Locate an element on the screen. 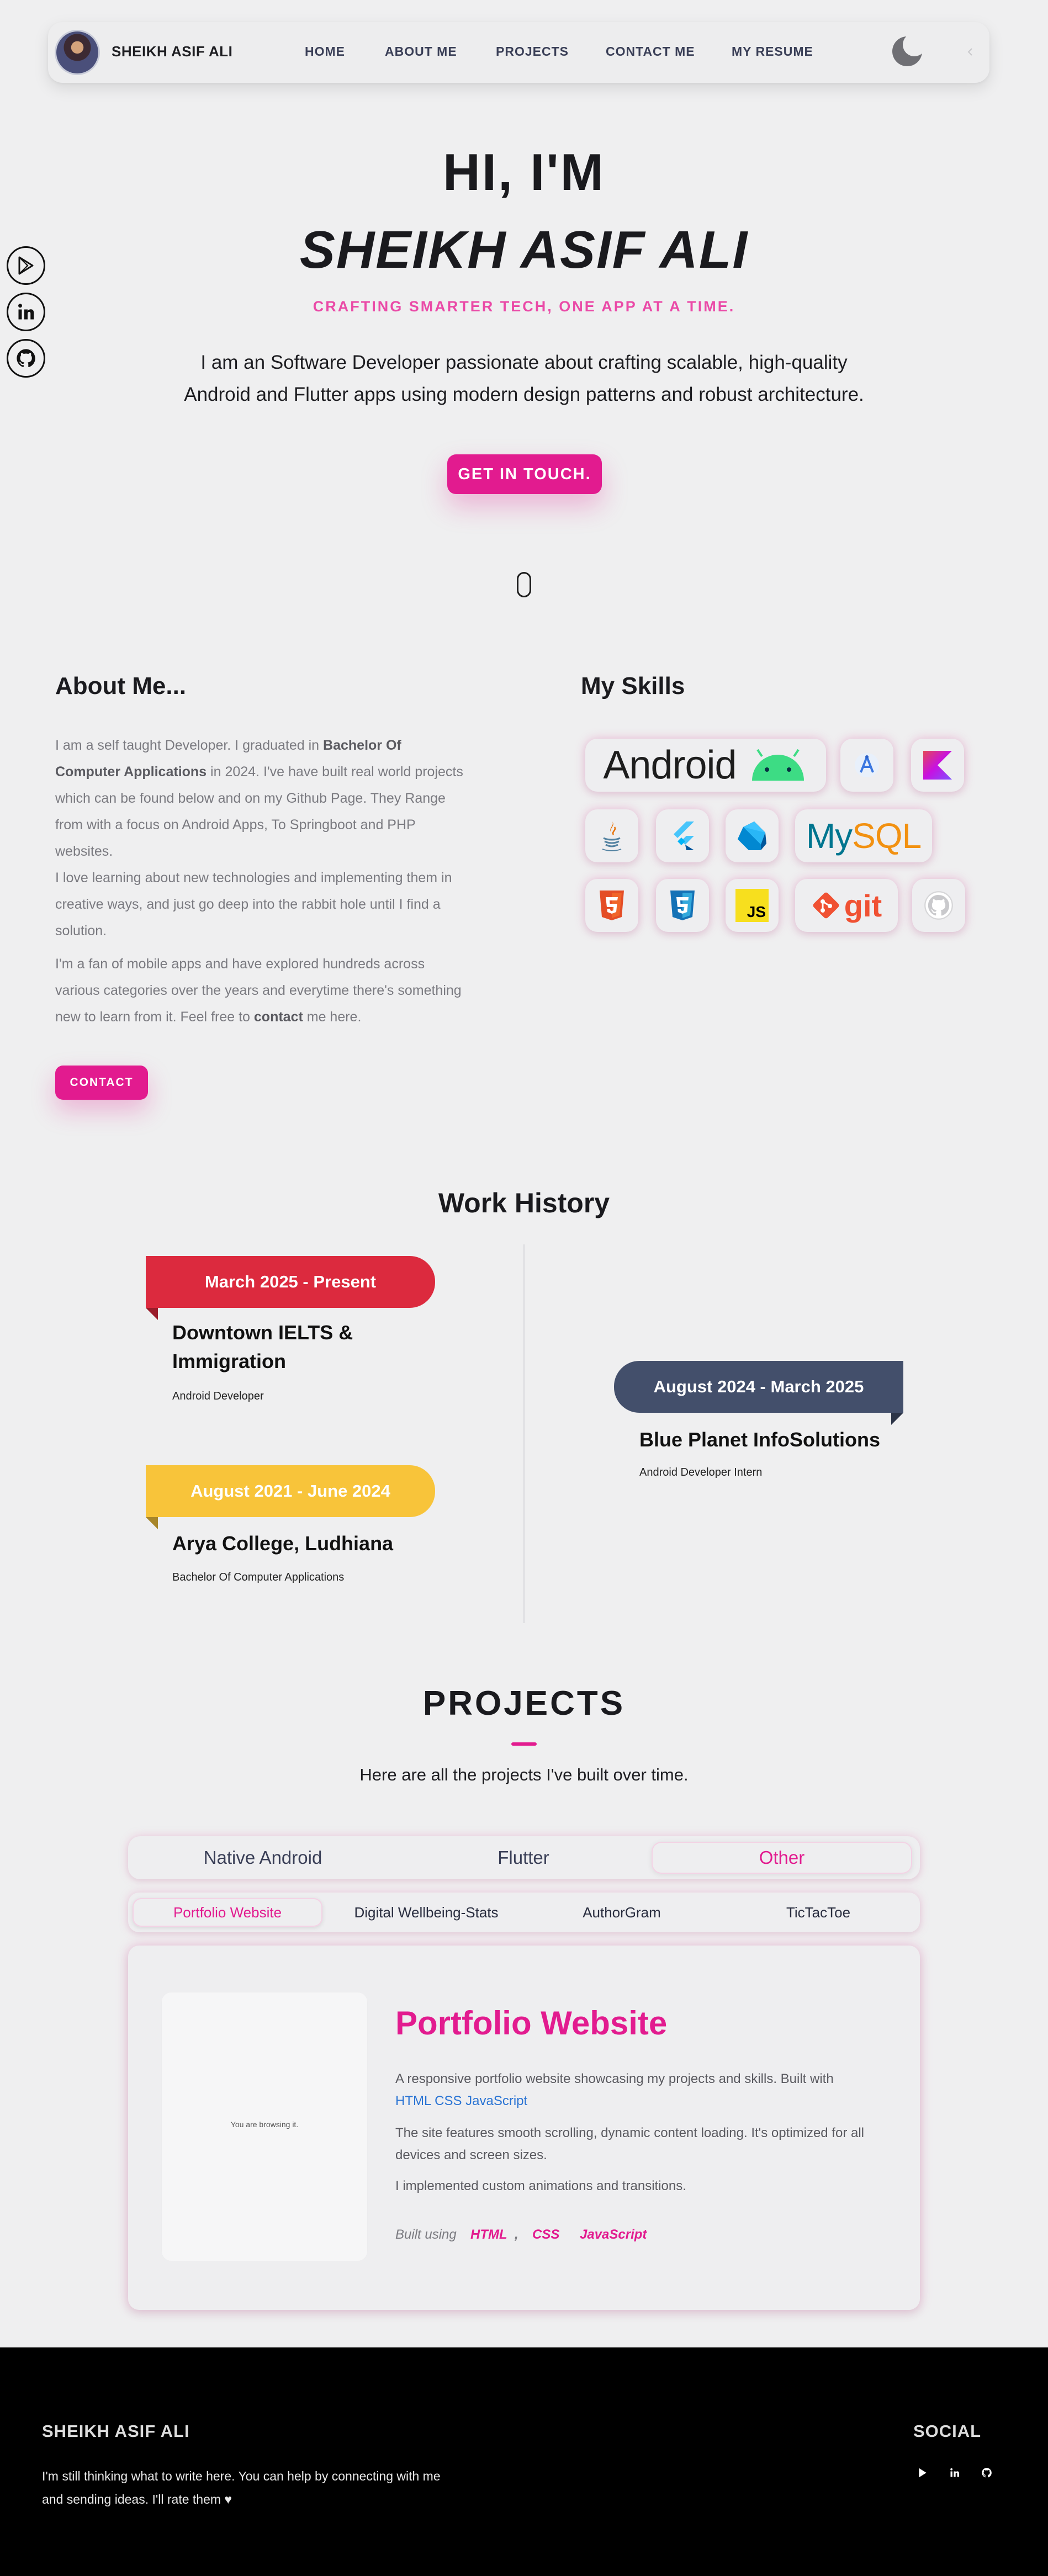 The height and width of the screenshot is (2576, 1048). tab-authorgram: AuthorGram is located at coordinates (622, 1912).